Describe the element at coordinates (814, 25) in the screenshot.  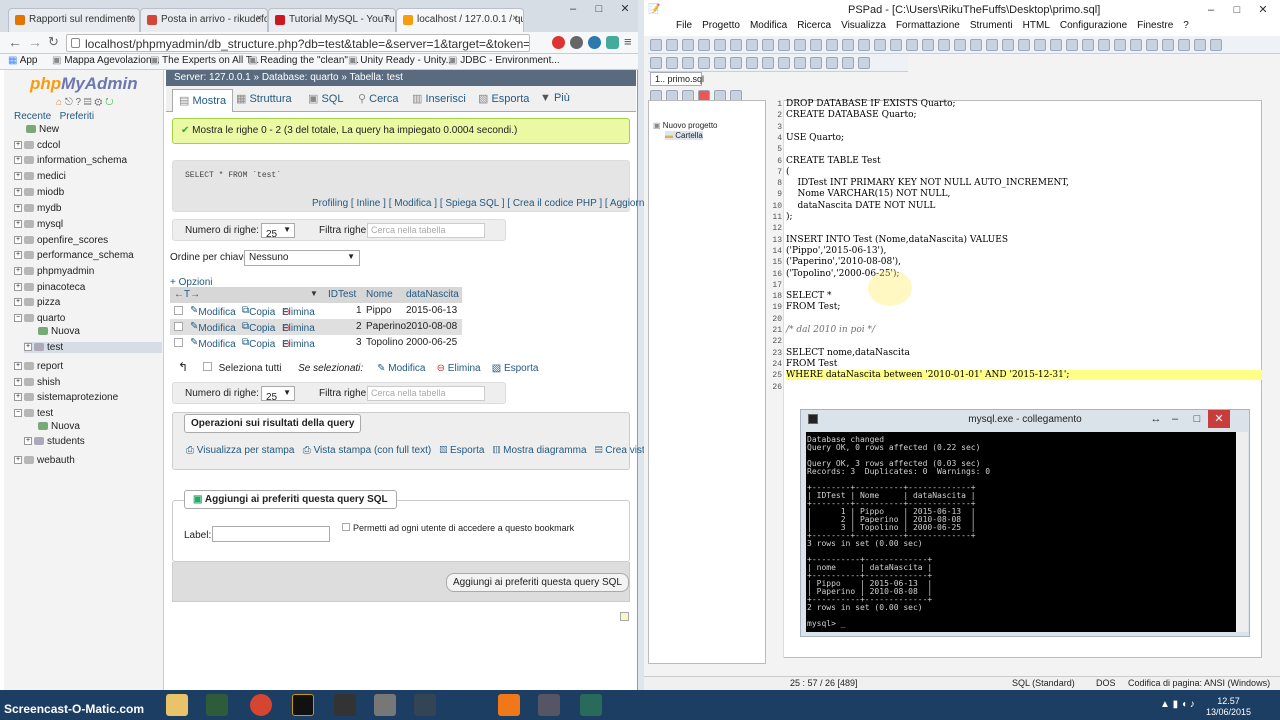
I see `menu-search: Ricerca` at that location.